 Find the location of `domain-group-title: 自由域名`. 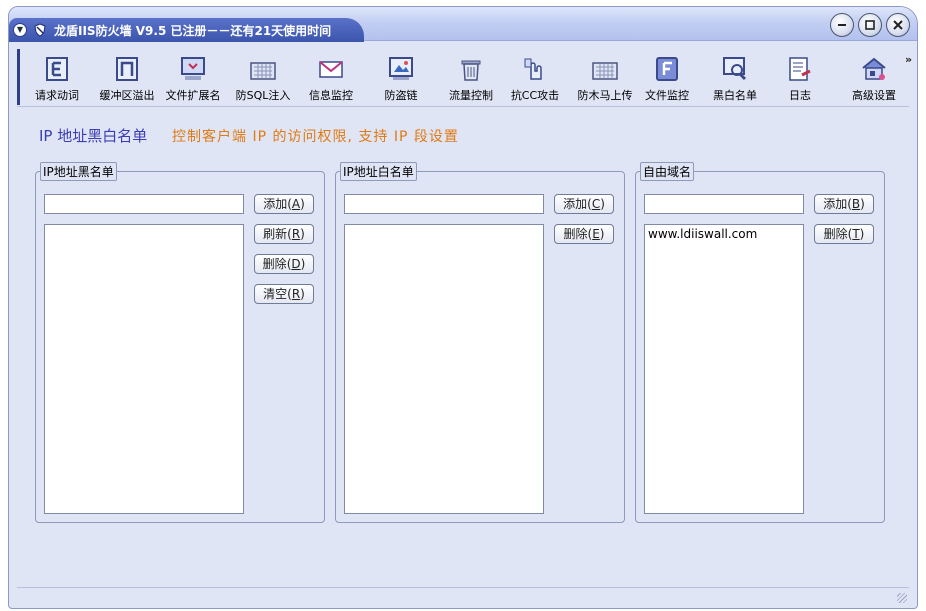

domain-group-title: 自由域名 is located at coordinates (667, 171).